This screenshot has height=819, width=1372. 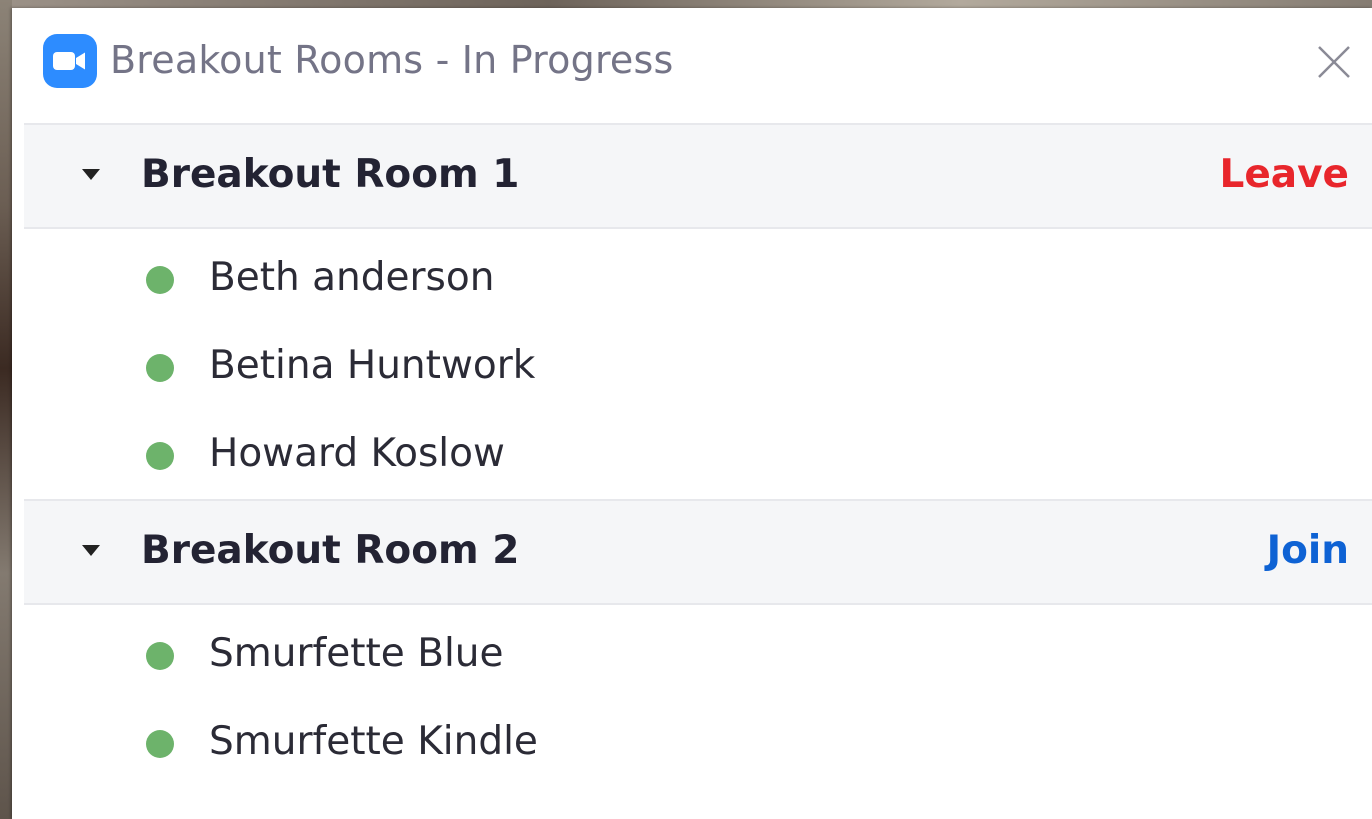 What do you see at coordinates (6, 409) in the screenshot?
I see `desktop-background-left` at bounding box center [6, 409].